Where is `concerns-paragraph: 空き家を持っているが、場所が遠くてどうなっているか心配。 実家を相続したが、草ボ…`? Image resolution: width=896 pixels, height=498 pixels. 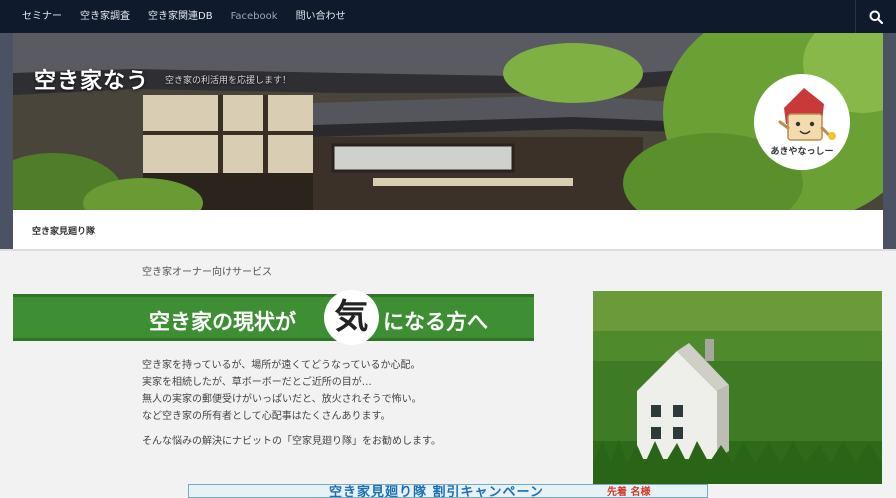
concerns-paragraph: 空き家を持っているが、場所が遠くてどうなっているか心配。 実家を相続したが、草ボ… is located at coordinates (282, 391).